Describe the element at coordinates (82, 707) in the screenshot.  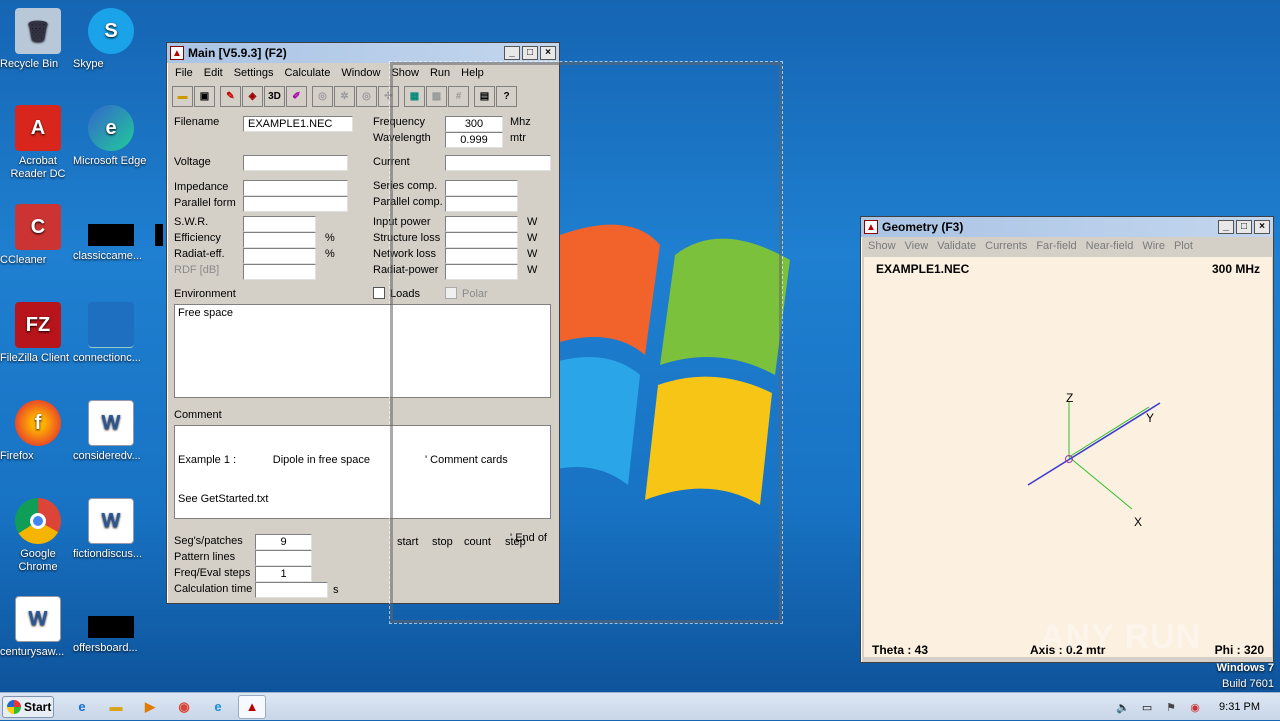
I see `taskbar-ie-icon: e` at that location.